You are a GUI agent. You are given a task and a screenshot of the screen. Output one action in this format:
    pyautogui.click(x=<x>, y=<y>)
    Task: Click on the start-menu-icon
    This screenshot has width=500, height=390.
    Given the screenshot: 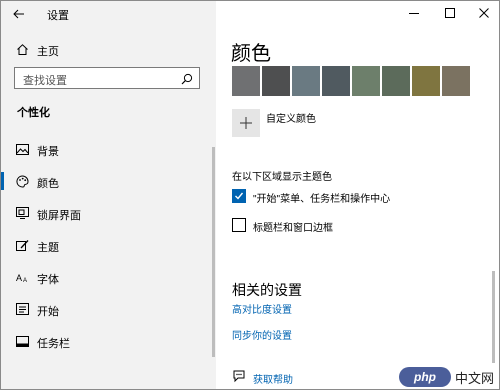 What is the action you would take?
    pyautogui.click(x=22, y=309)
    